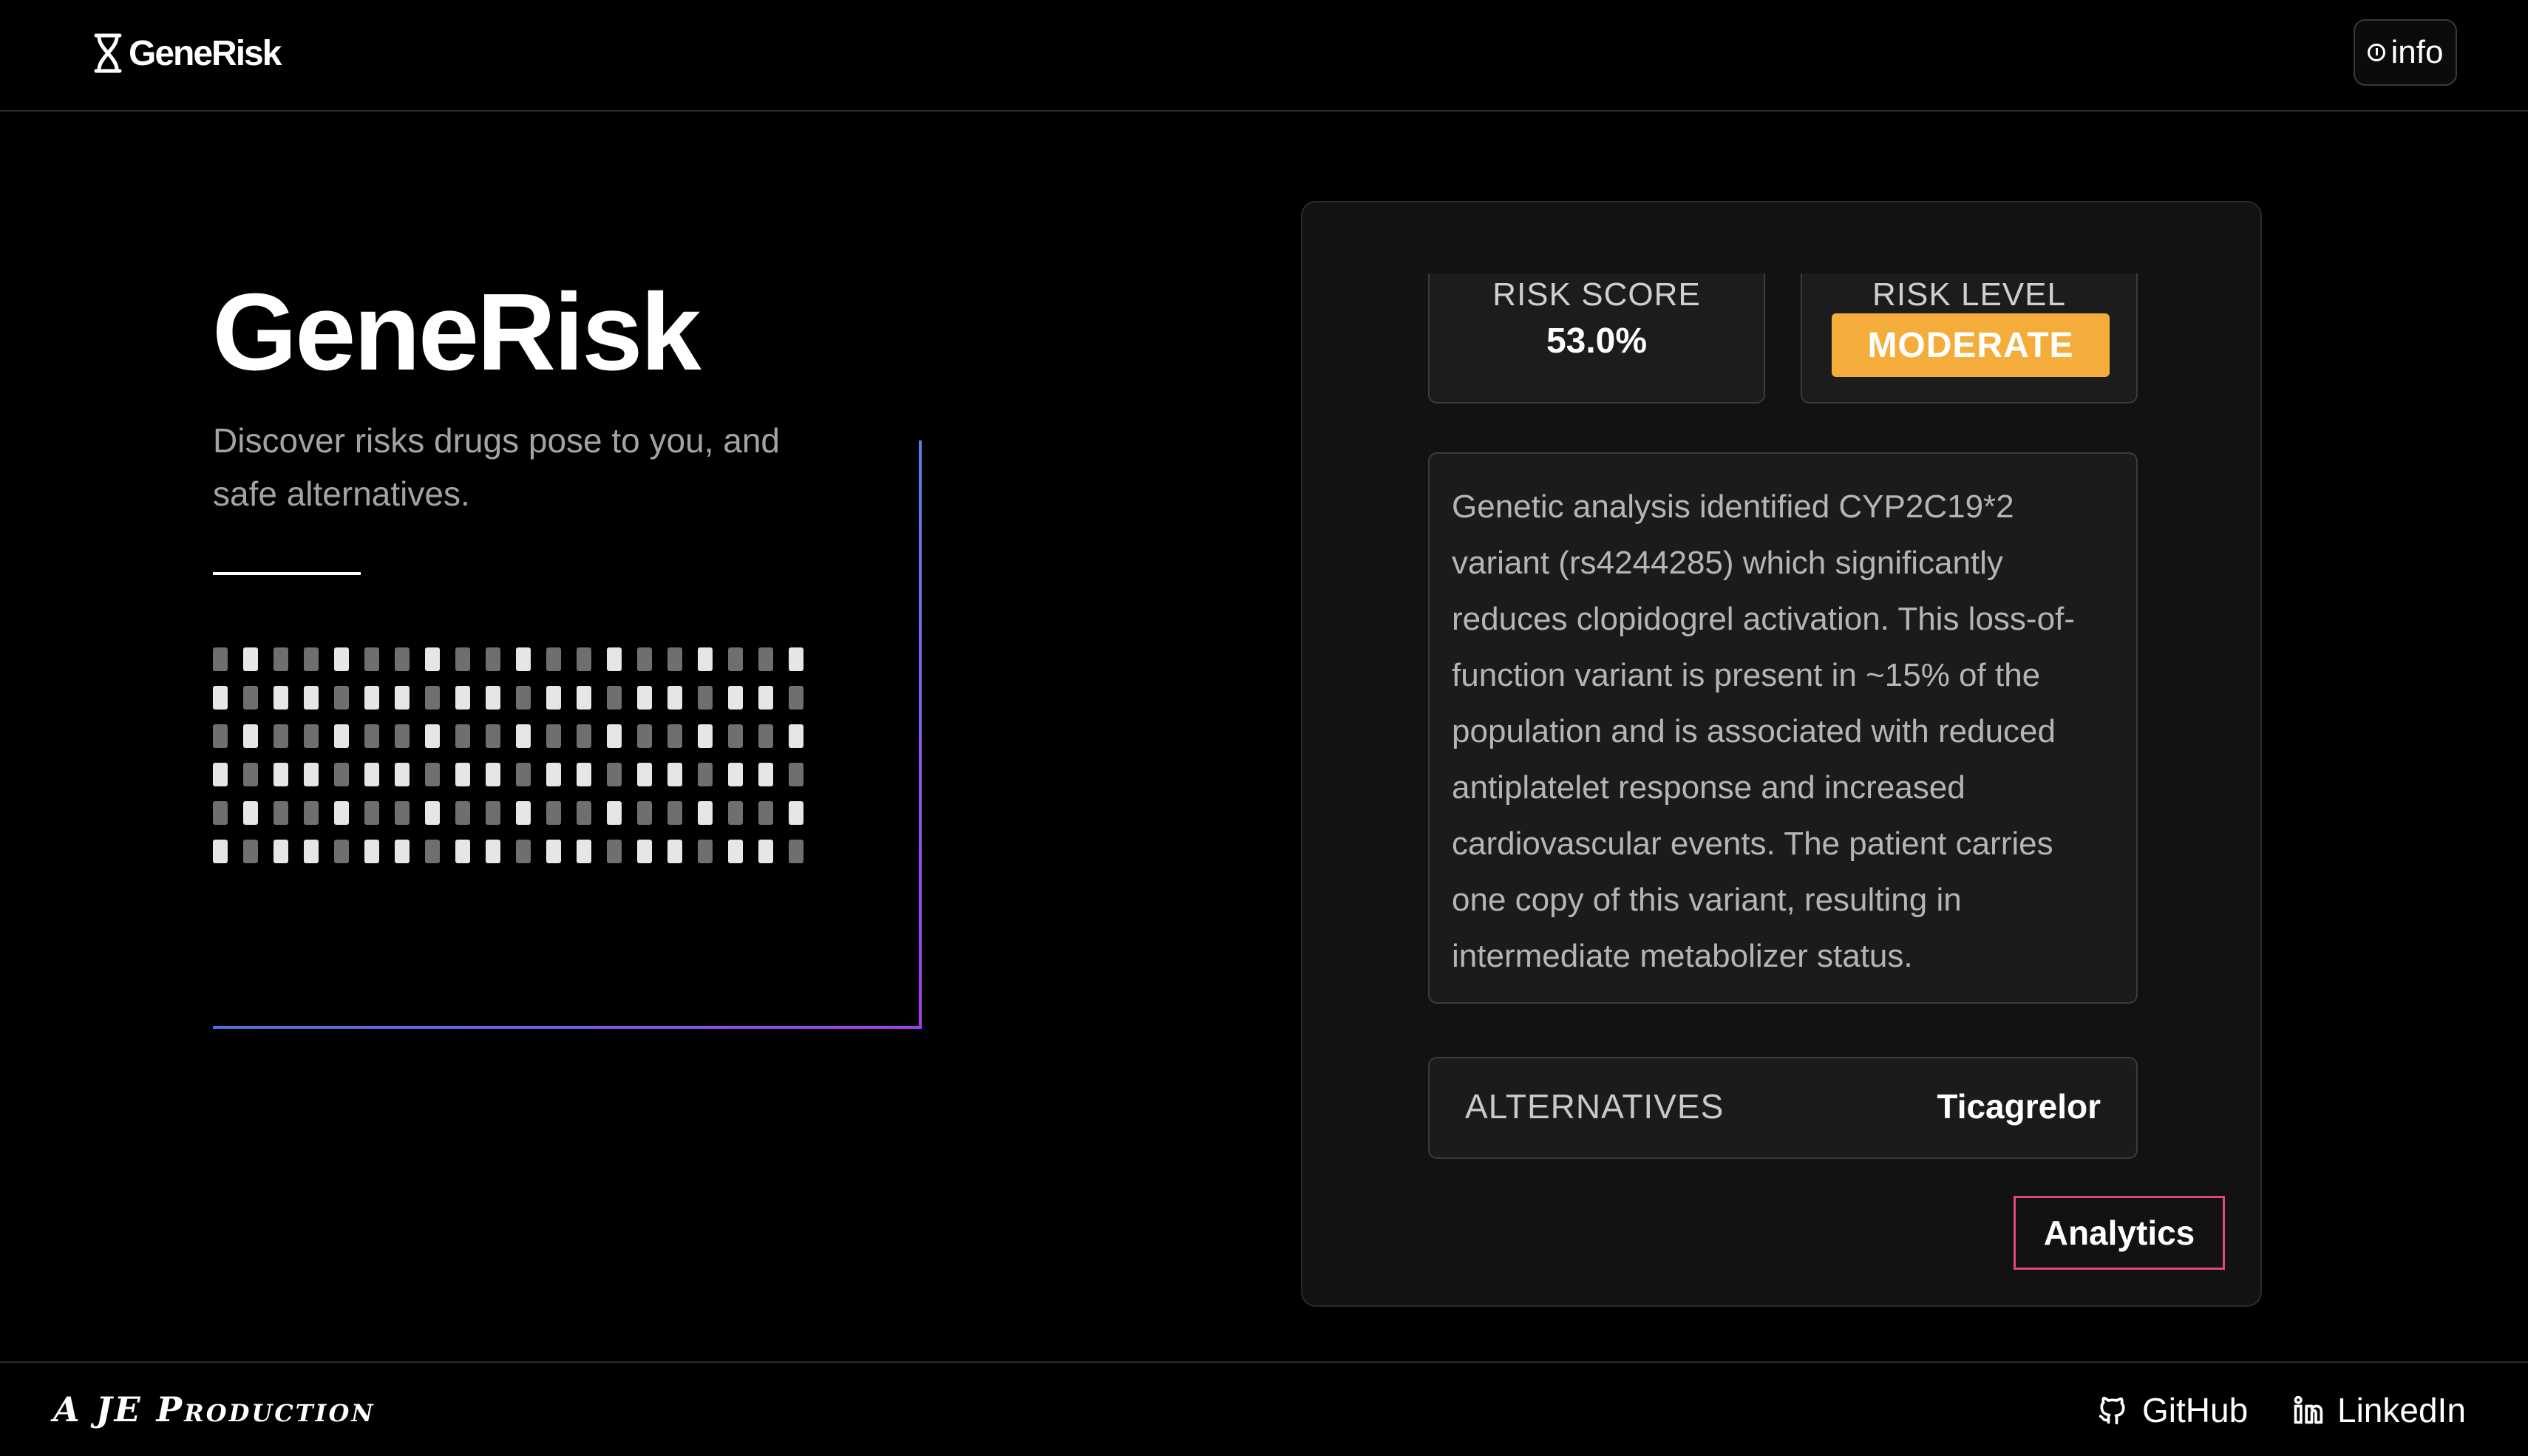  I want to click on risk-score-value: 53.0%, so click(1597, 341).